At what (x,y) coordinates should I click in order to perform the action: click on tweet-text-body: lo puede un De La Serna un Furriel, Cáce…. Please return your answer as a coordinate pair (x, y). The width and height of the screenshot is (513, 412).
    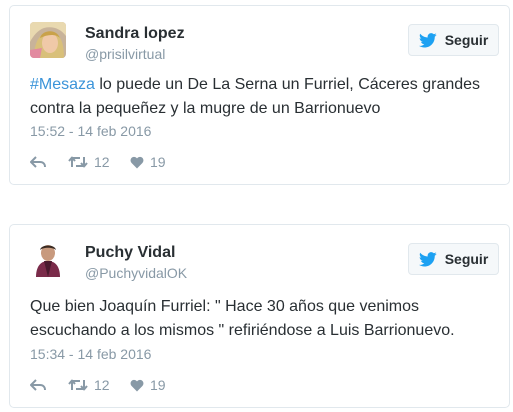
    Looking at the image, I should click on (255, 96).